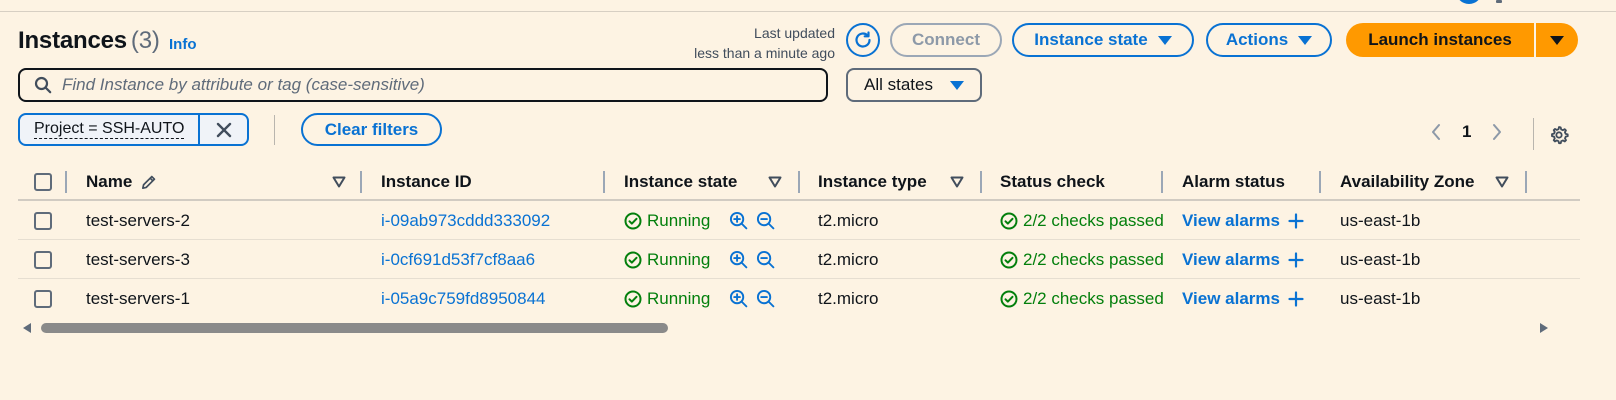 The image size is (1616, 400). I want to click on horizontal-scrollbar, so click(799, 328).